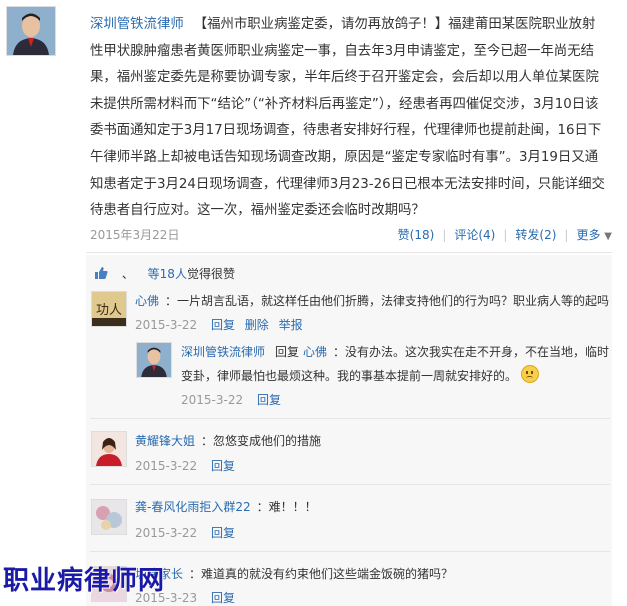 The height and width of the screenshot is (606, 627). What do you see at coordinates (530, 374) in the screenshot?
I see `sad-face-icon` at bounding box center [530, 374].